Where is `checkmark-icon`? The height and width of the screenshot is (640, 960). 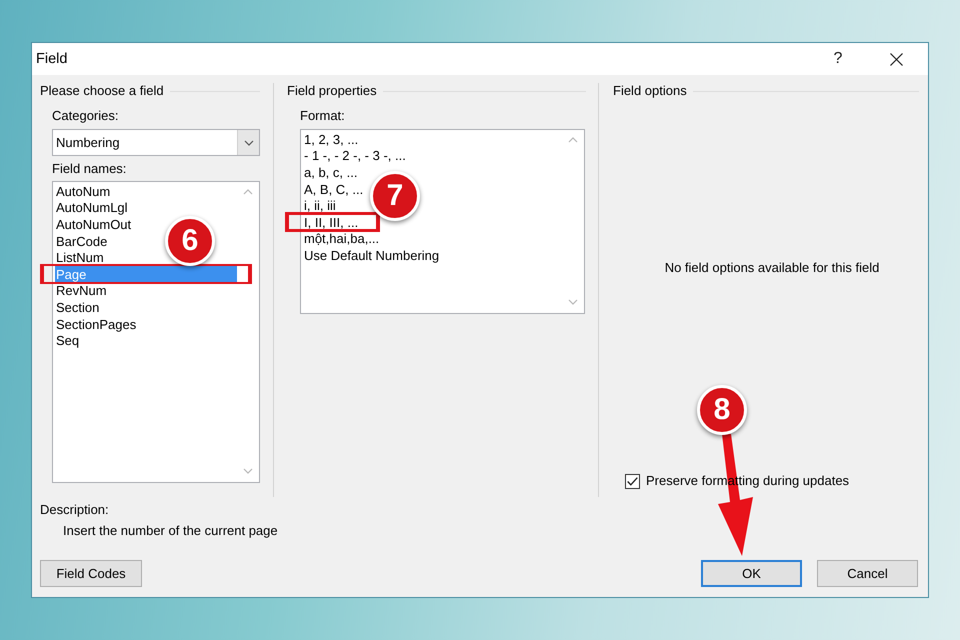 checkmark-icon is located at coordinates (632, 481).